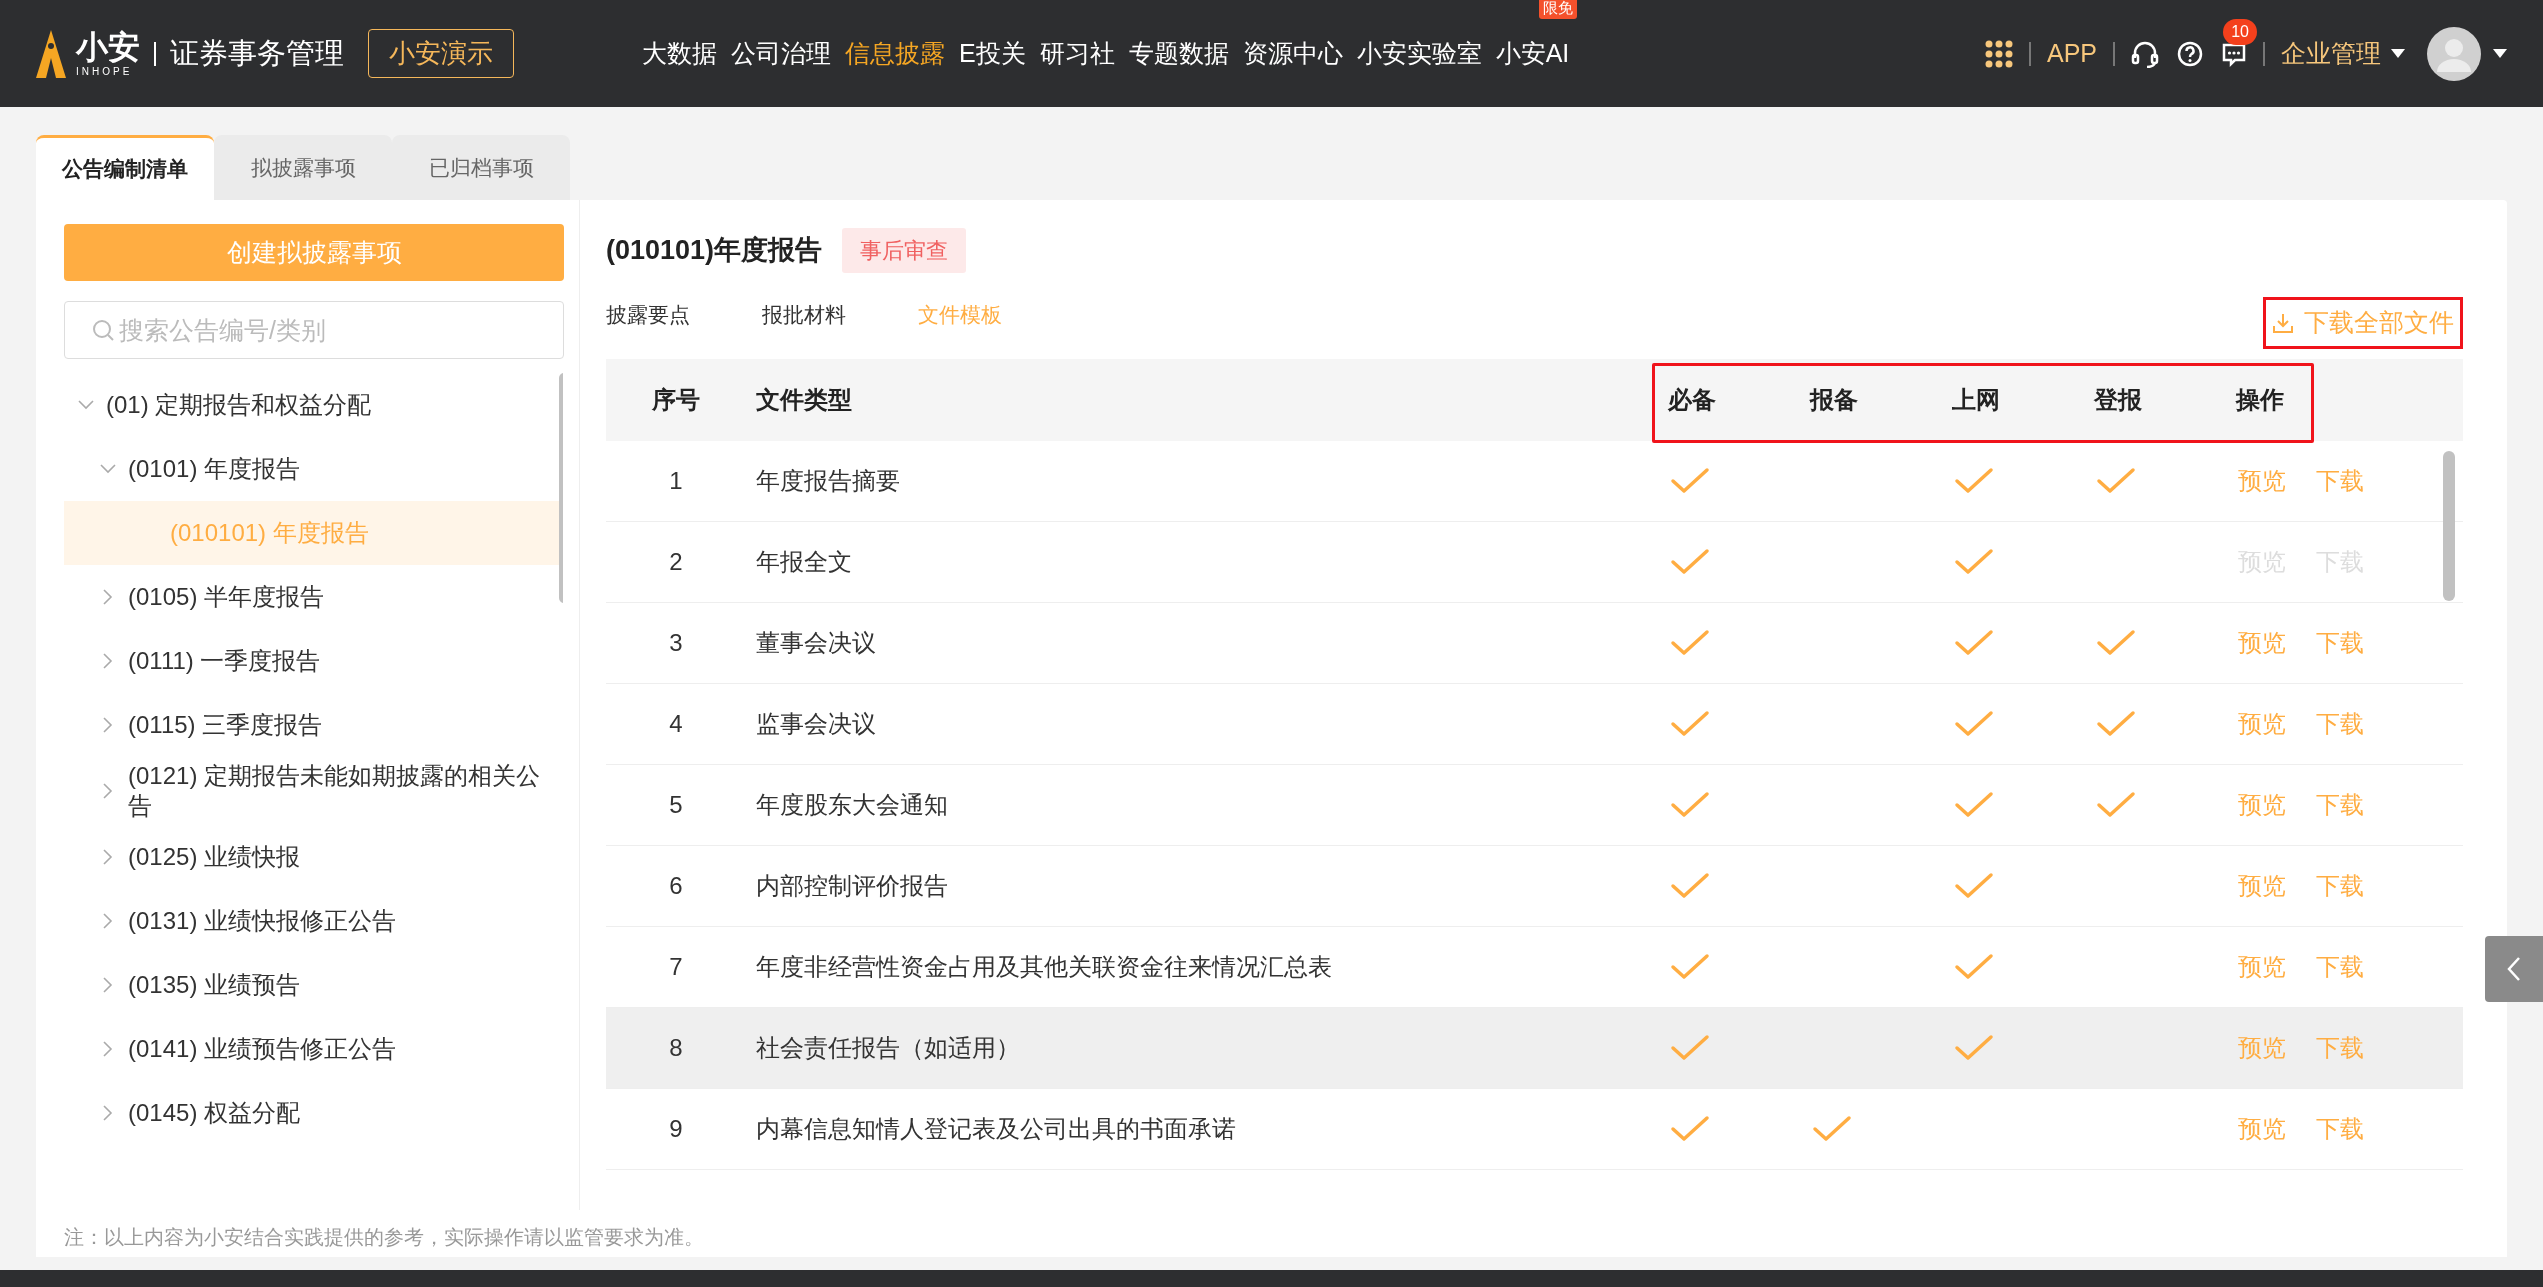  I want to click on apps-grid-icon, so click(1998, 53).